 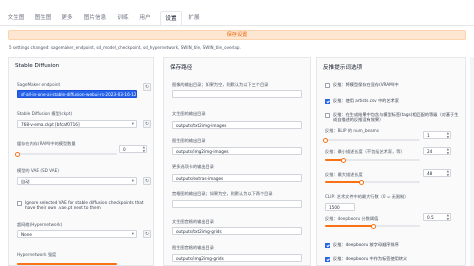 What do you see at coordinates (237, 13) in the screenshot?
I see `settings-tabs: 文生图 图生图 更多 图片信息 训练 用户 设置 扩展` at bounding box center [237, 13].